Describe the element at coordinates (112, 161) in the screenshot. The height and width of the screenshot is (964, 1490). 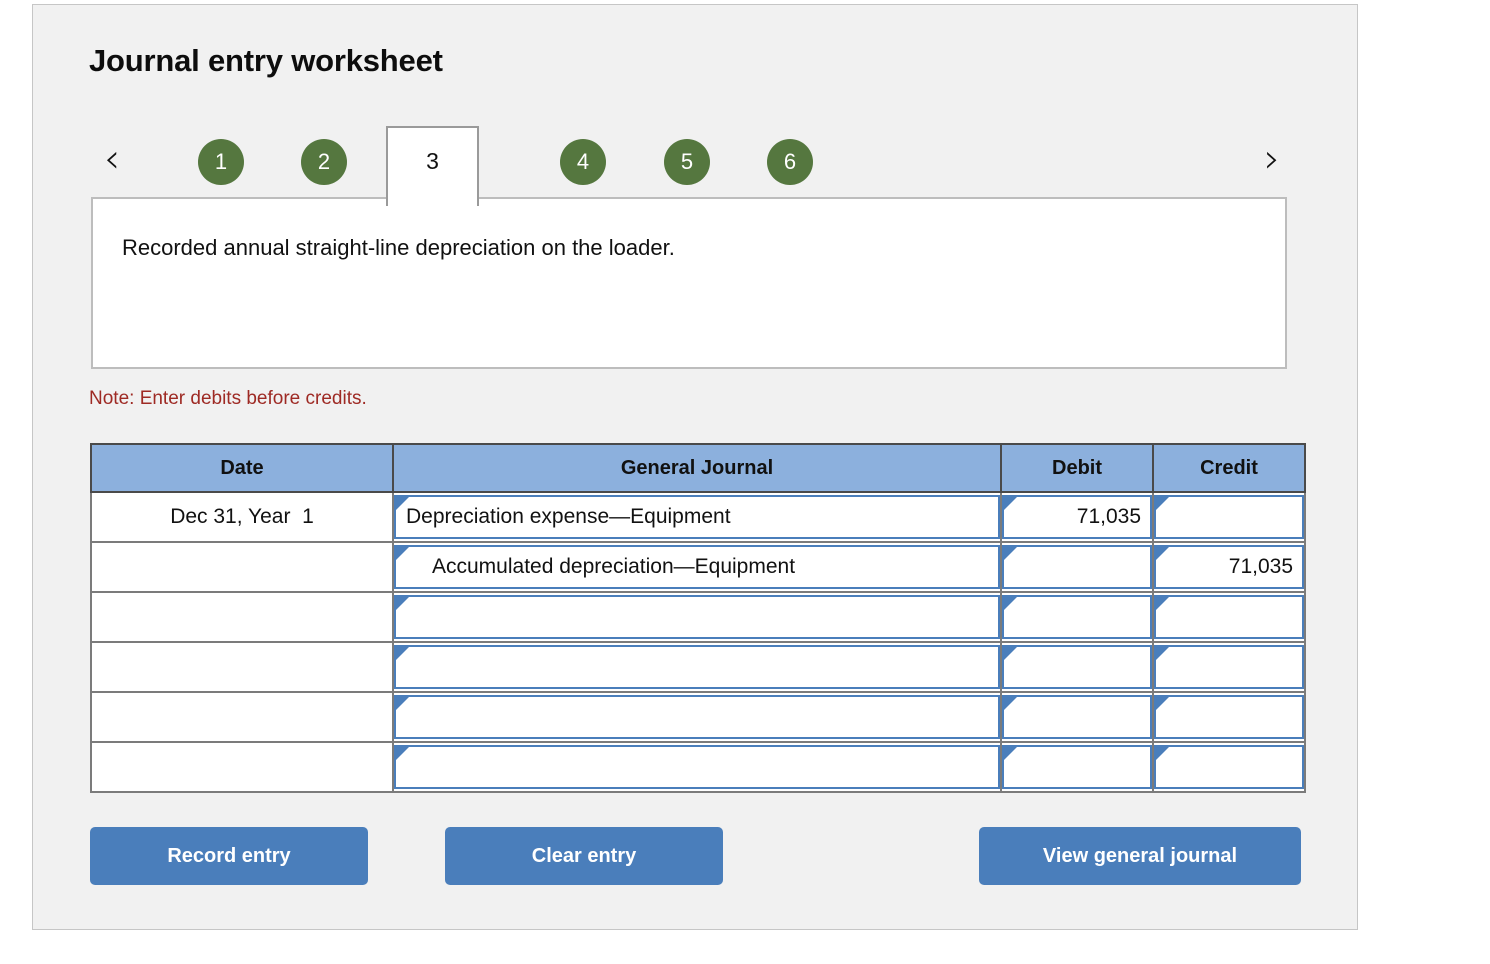
I see `previous-entry-chevron-left-icon: ‹` at that location.